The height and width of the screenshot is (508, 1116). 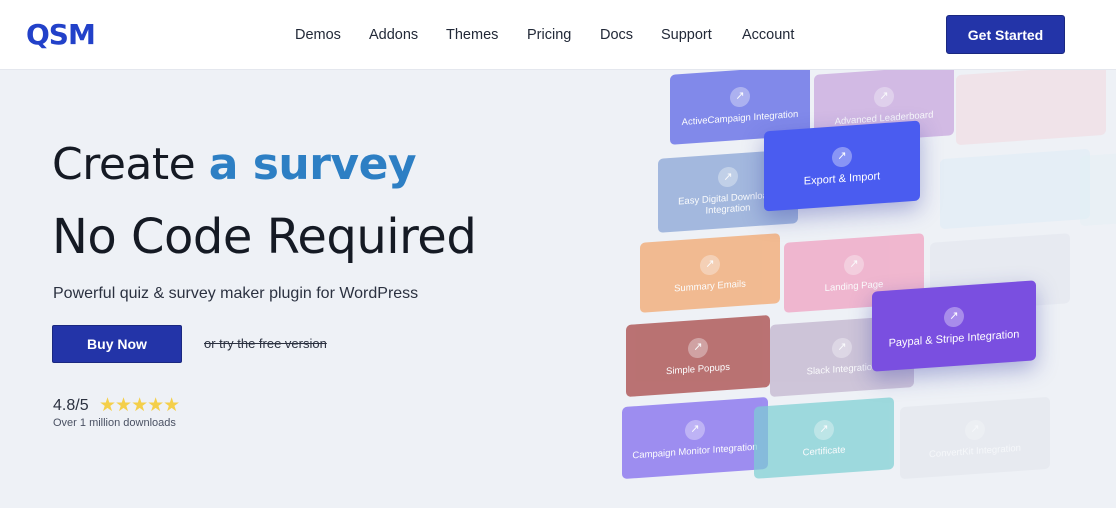 I want to click on hero-title-line1: Create a survey, so click(x=234, y=165).